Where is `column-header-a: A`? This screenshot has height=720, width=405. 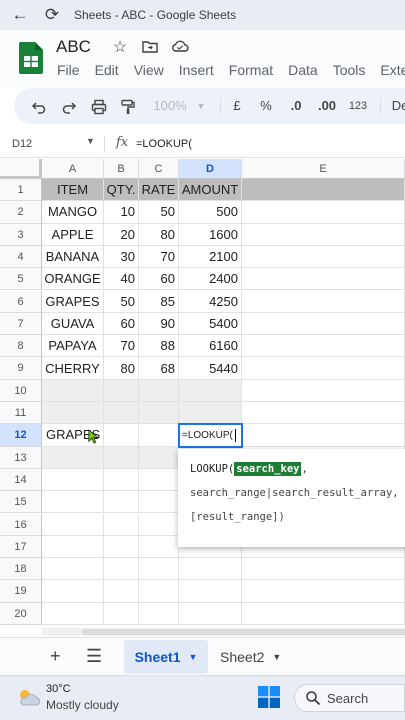 column-header-a: A is located at coordinates (73, 169).